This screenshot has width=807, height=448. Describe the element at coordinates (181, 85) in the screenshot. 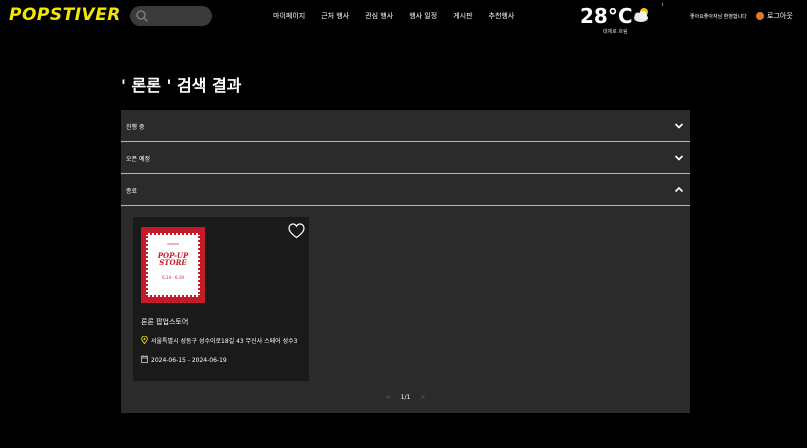

I see `page-title: ' 론론 ' 검색 결과` at that location.